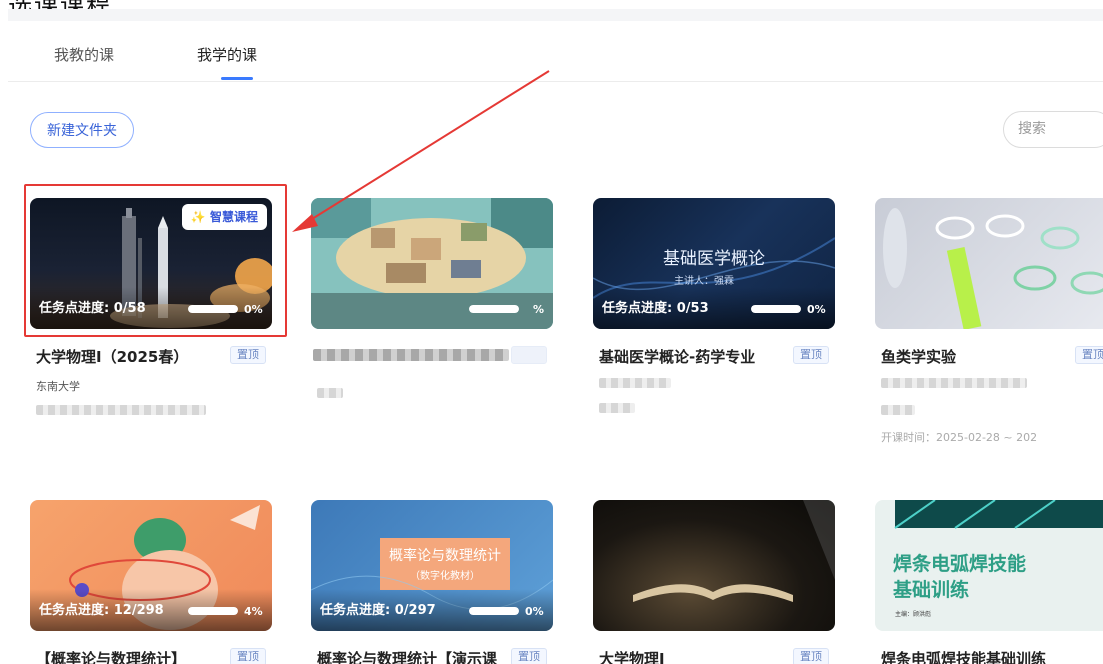  What do you see at coordinates (58, 386) in the screenshot?
I see `course-school: 东南大学` at bounding box center [58, 386].